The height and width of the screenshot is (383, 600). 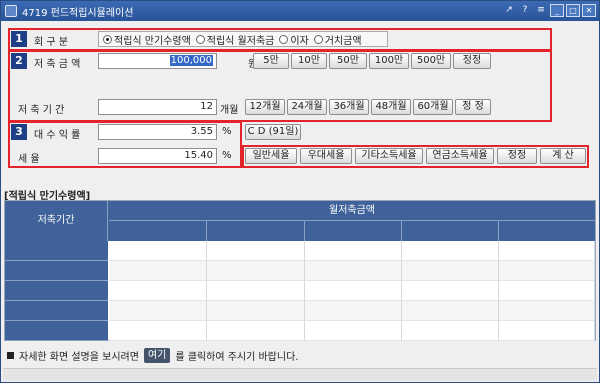 What do you see at coordinates (541, 10) in the screenshot?
I see `menu-icon: ≡` at bounding box center [541, 10].